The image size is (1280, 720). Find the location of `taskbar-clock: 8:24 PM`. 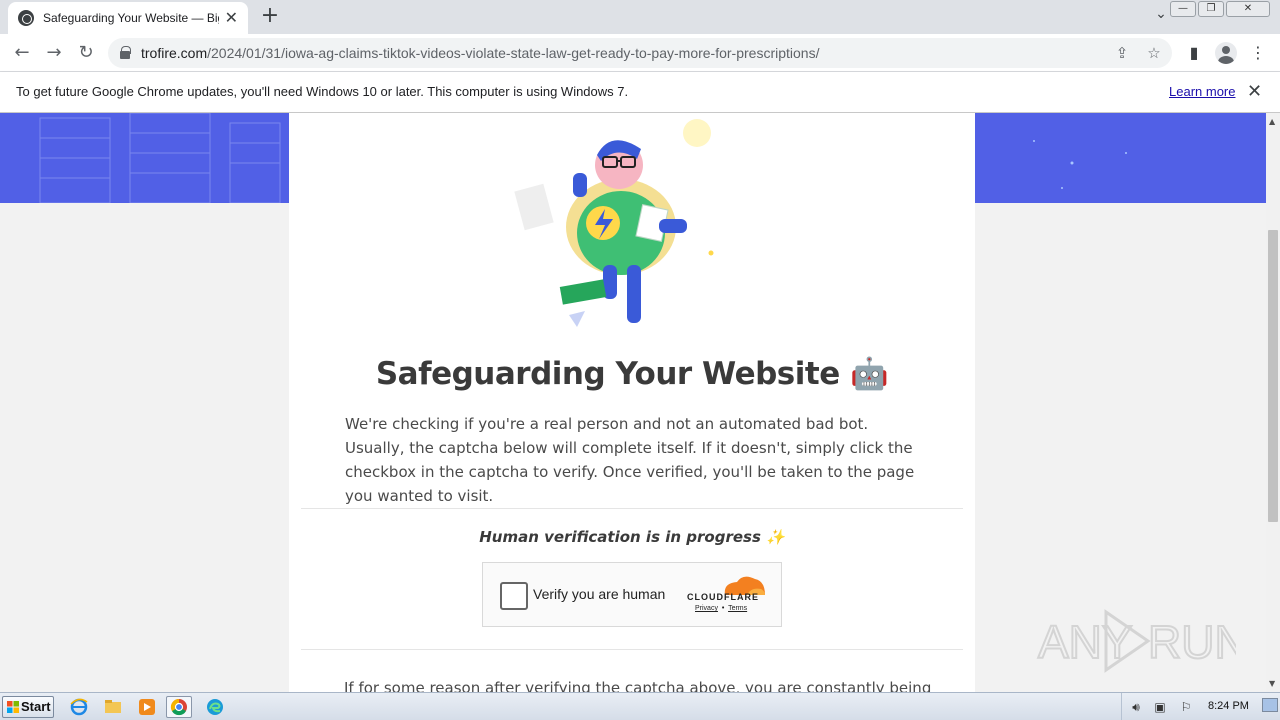

taskbar-clock: 8:24 PM is located at coordinates (1228, 706).